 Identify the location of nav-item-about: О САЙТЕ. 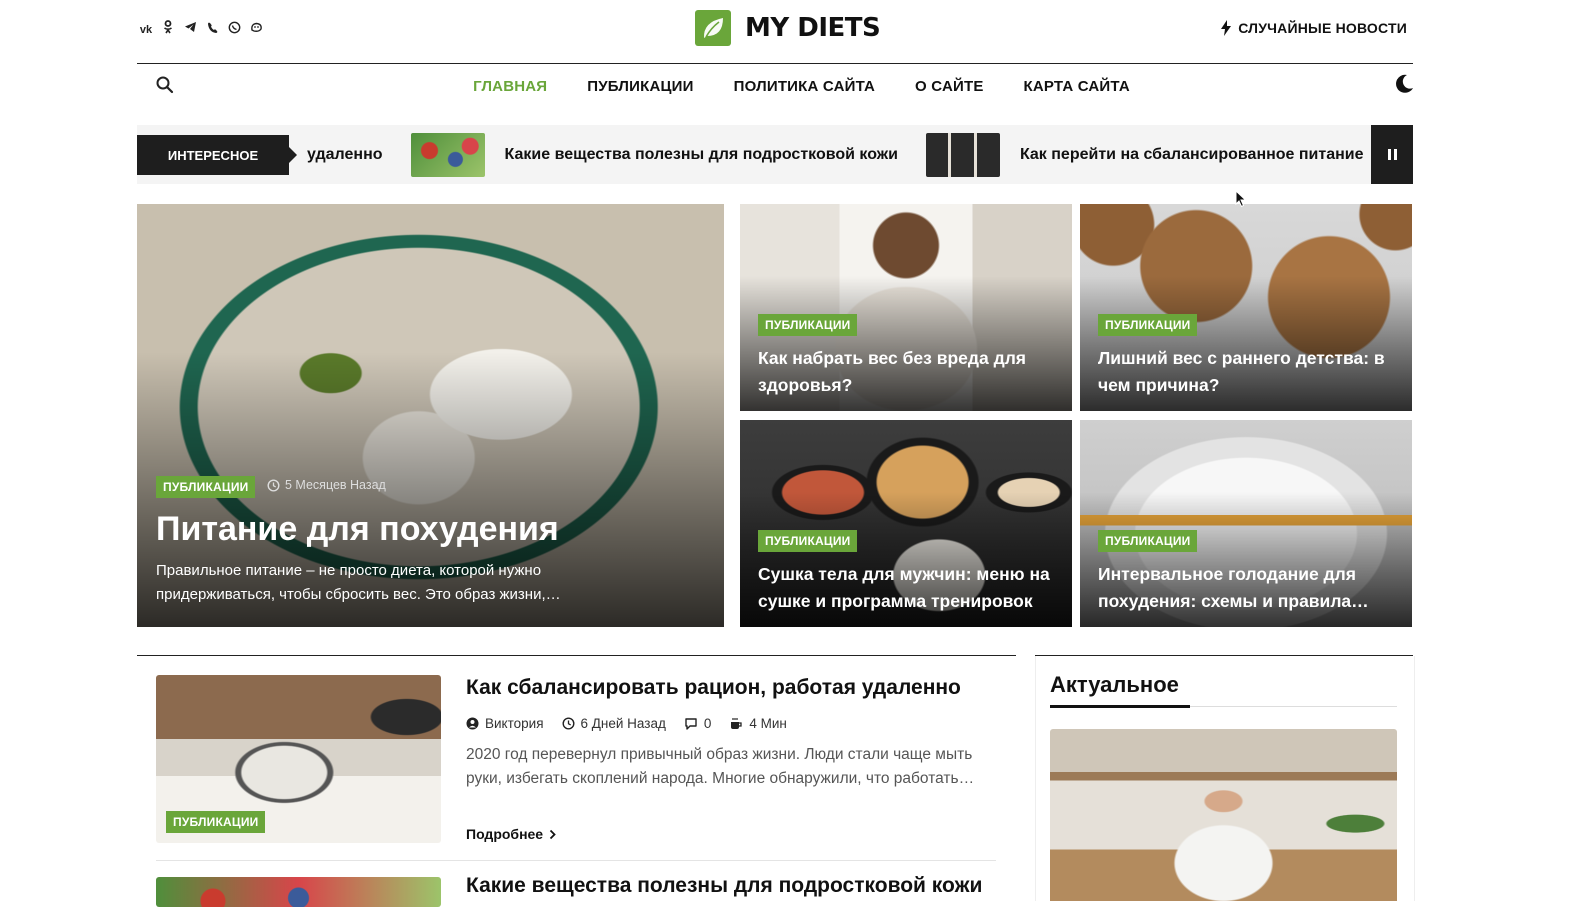
(944, 86).